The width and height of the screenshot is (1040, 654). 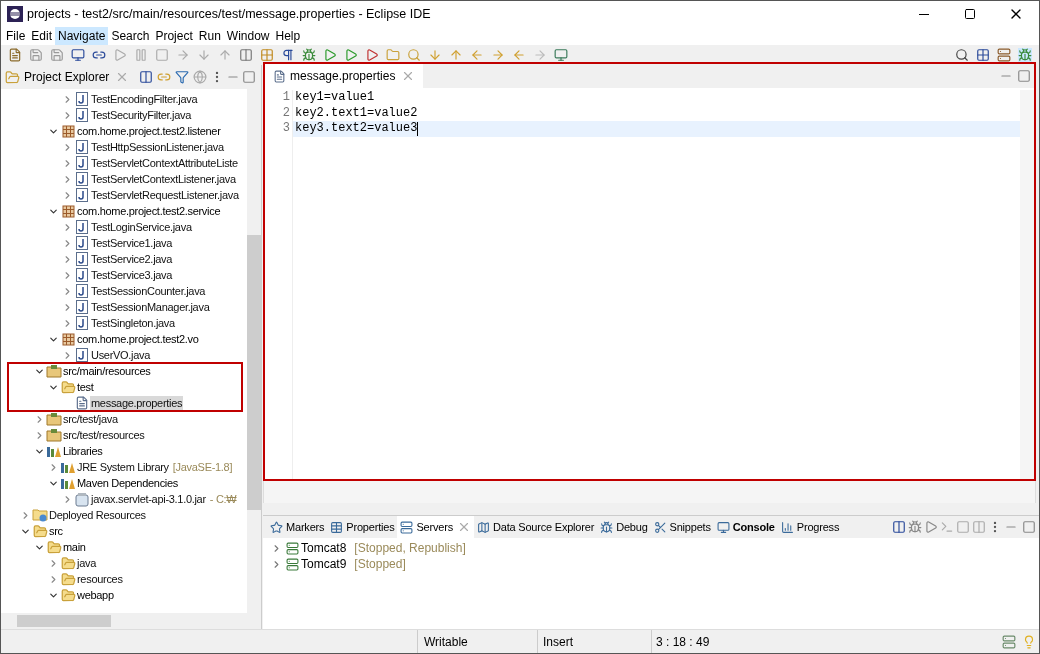 What do you see at coordinates (148, 499) in the screenshot?
I see `tree-item: javax.servlet-api-3.1.0.jar` at bounding box center [148, 499].